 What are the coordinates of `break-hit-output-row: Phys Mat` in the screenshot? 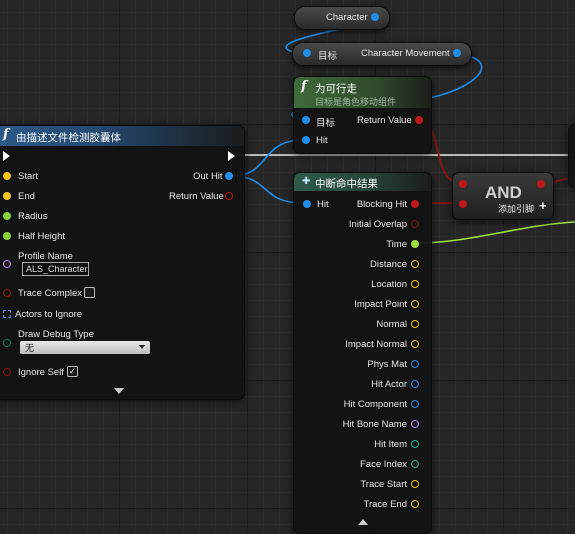 It's located at (362, 367).